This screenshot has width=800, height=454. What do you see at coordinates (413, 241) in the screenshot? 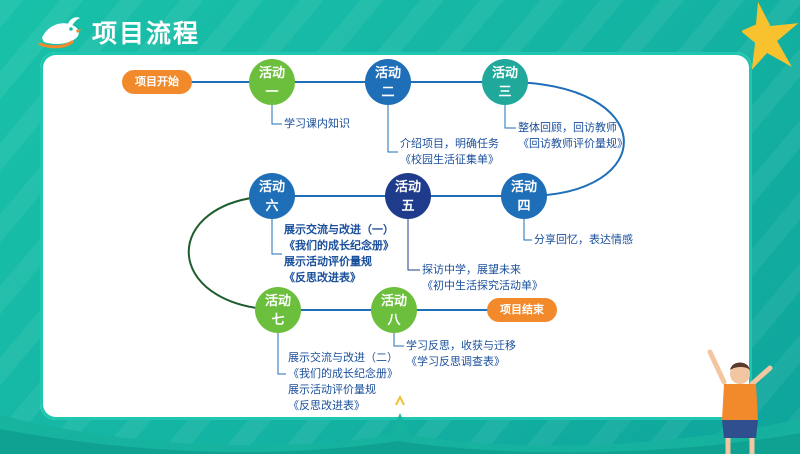
I see `leader-a5` at bounding box center [413, 241].